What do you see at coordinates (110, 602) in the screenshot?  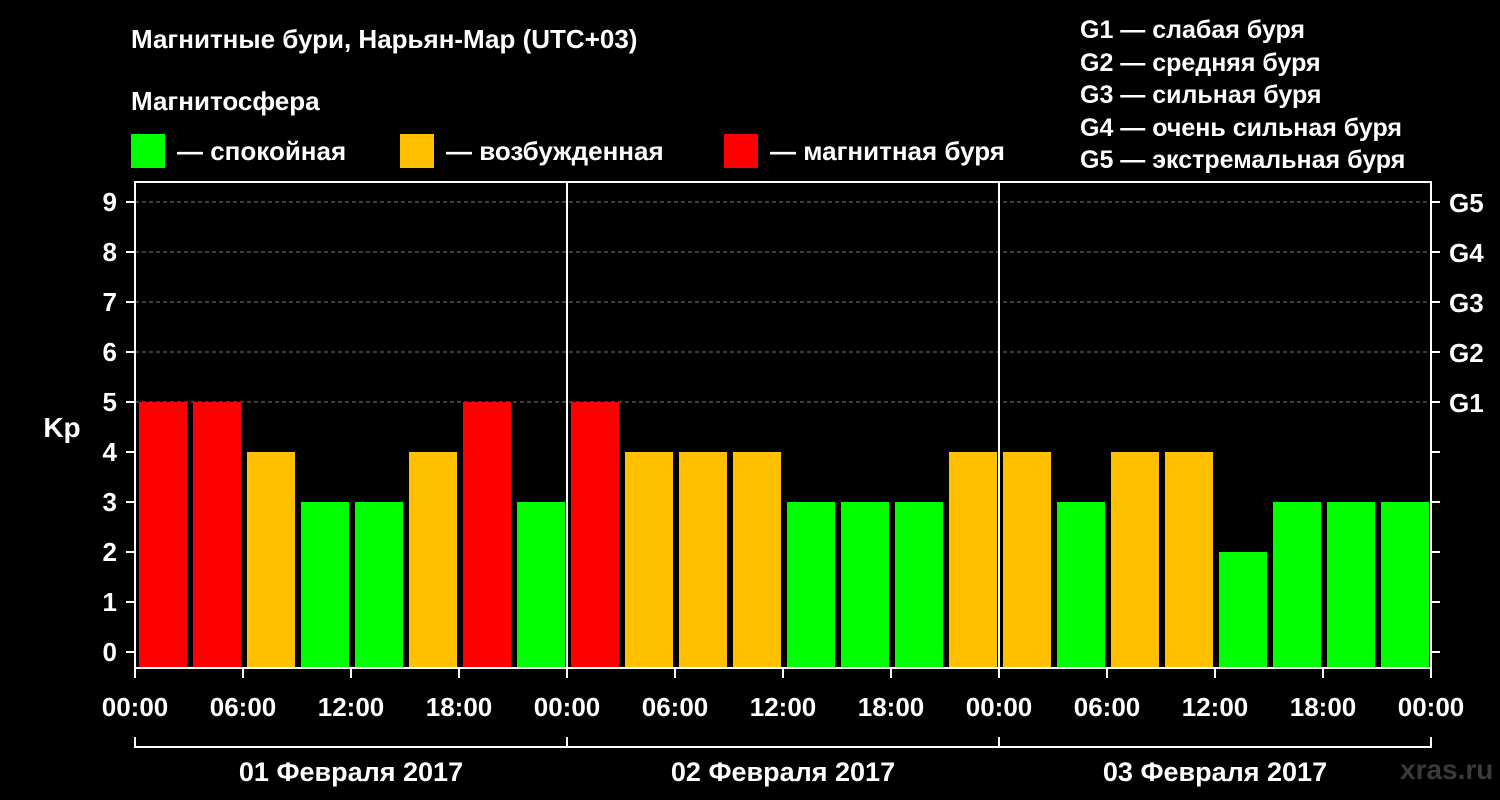 I see `y-tick-label-1: 1` at bounding box center [110, 602].